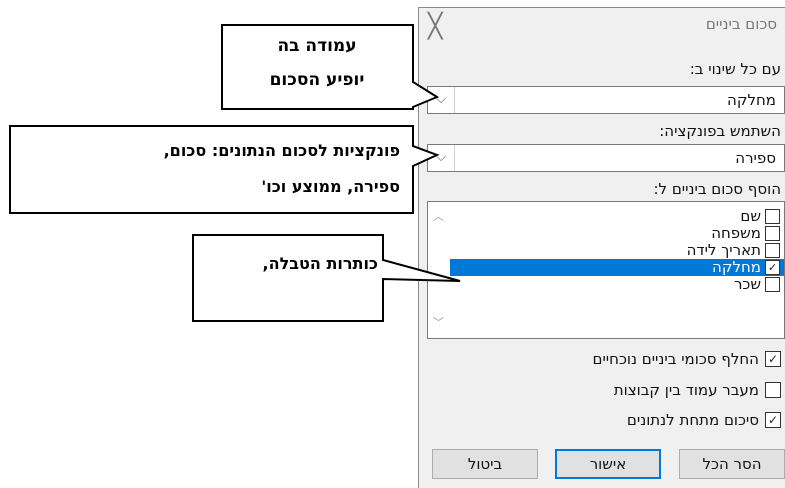 This screenshot has height=488, width=785. Describe the element at coordinates (735, 69) in the screenshot. I see `at-each-change-label: עם כל שינוי ב:` at that location.